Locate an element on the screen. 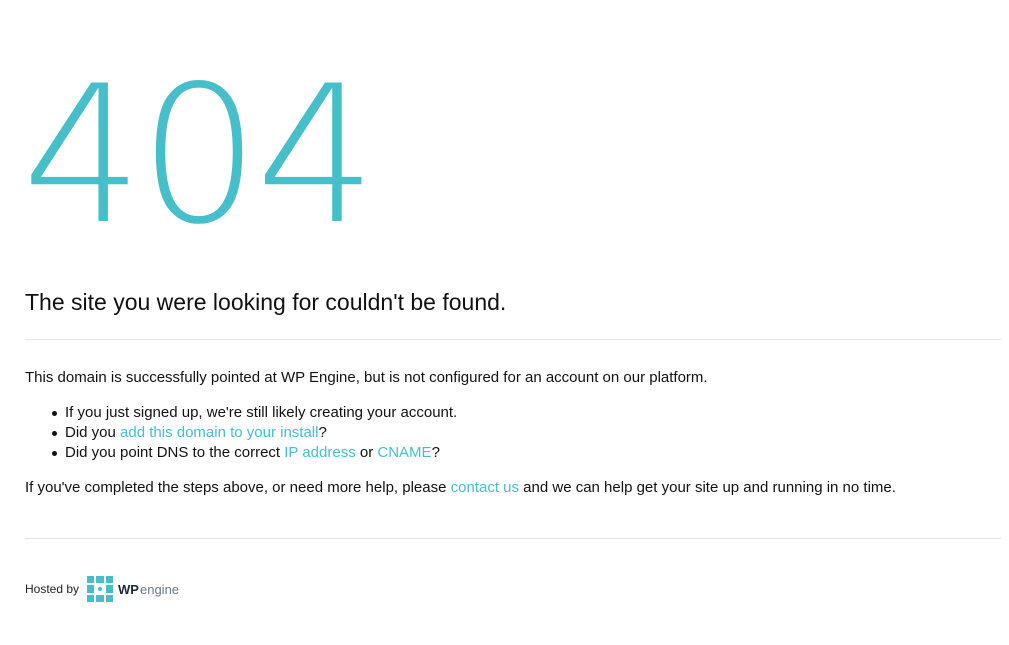 The image size is (1009, 645). footer: Hosted by WP engine is located at coordinates (102, 589).